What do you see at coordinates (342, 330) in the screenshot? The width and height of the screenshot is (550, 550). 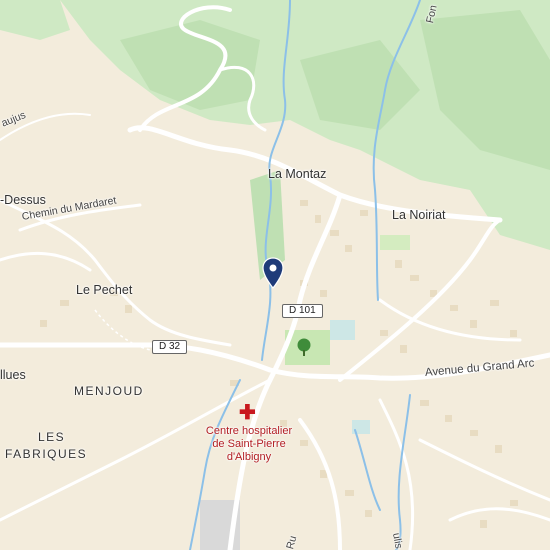 I see `pool-area` at bounding box center [342, 330].